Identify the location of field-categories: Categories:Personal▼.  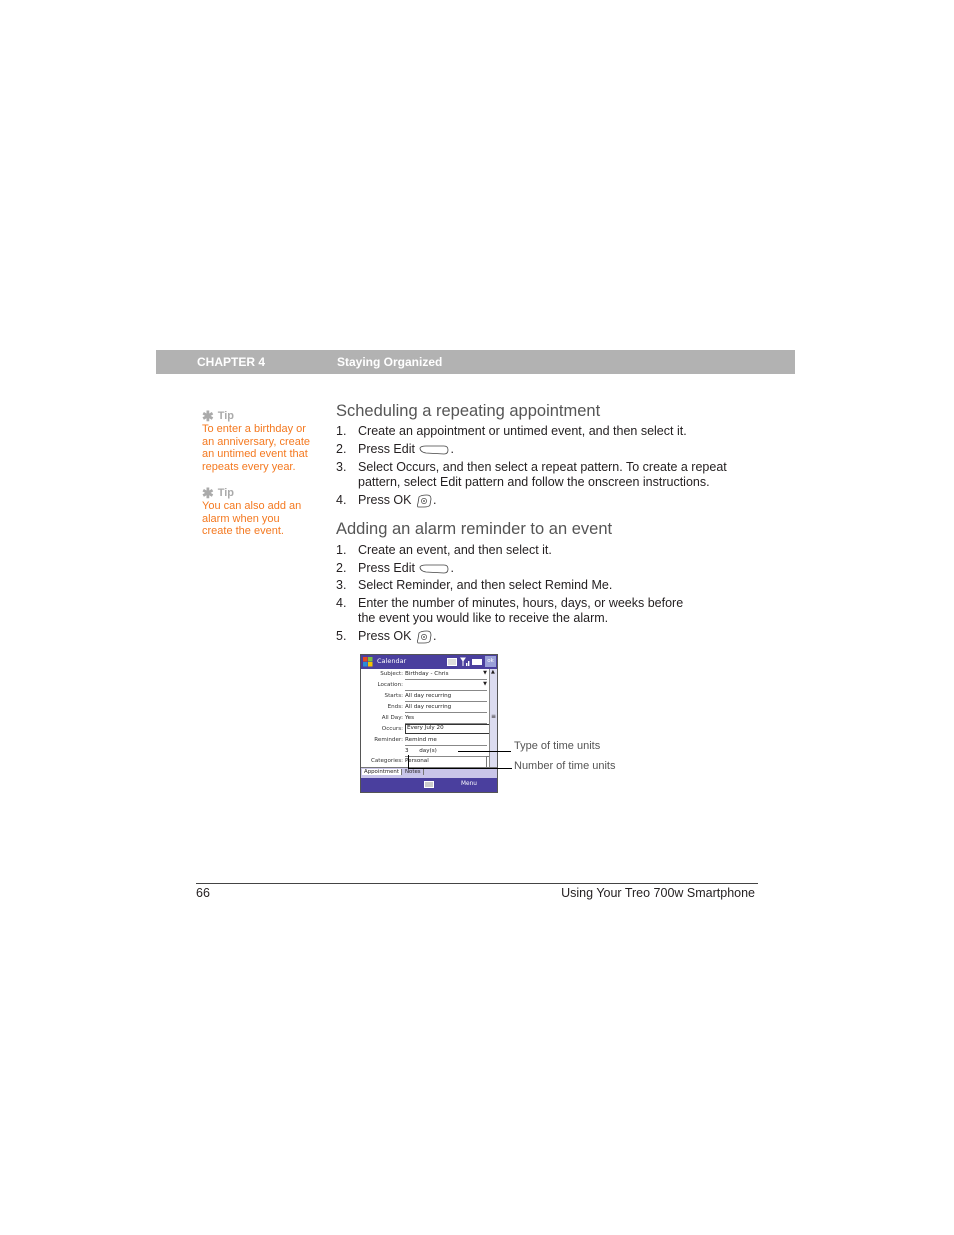
(428, 762).